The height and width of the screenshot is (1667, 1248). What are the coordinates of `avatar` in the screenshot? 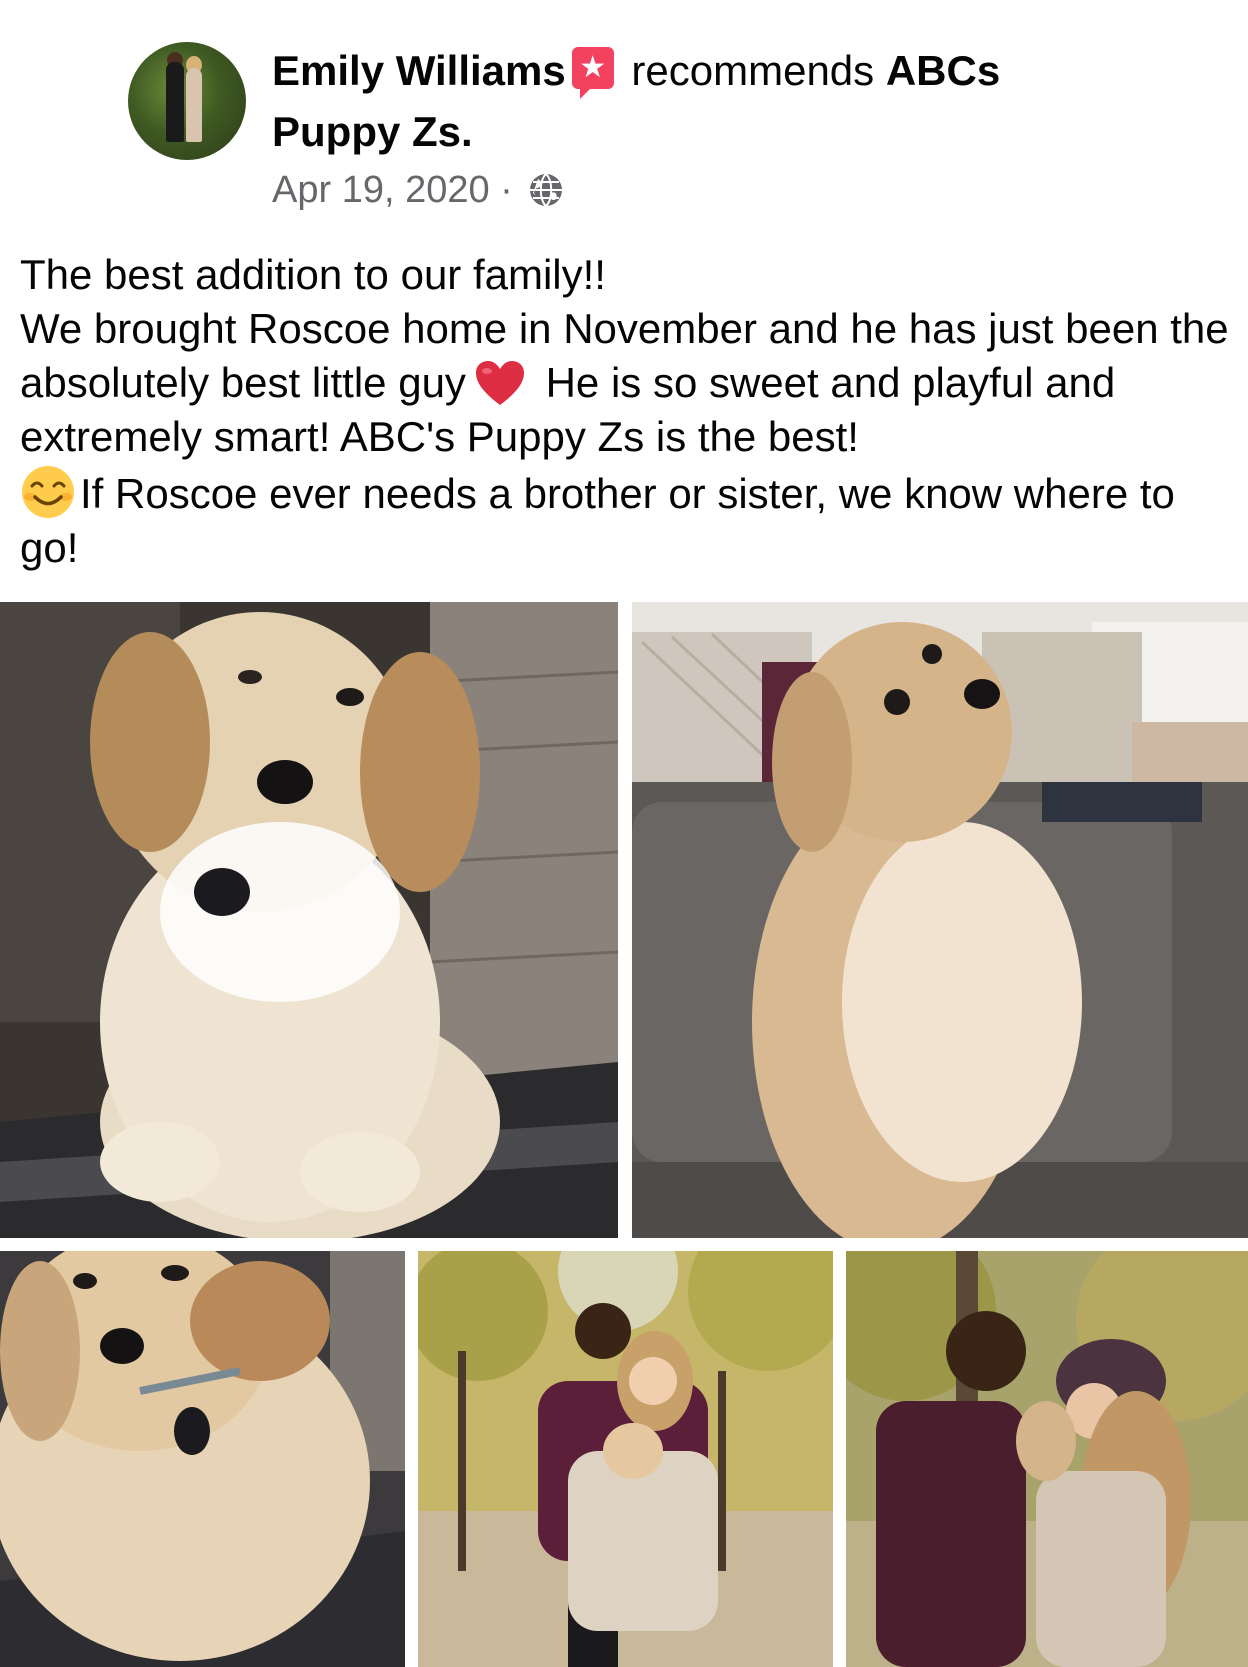 It's located at (187, 101).